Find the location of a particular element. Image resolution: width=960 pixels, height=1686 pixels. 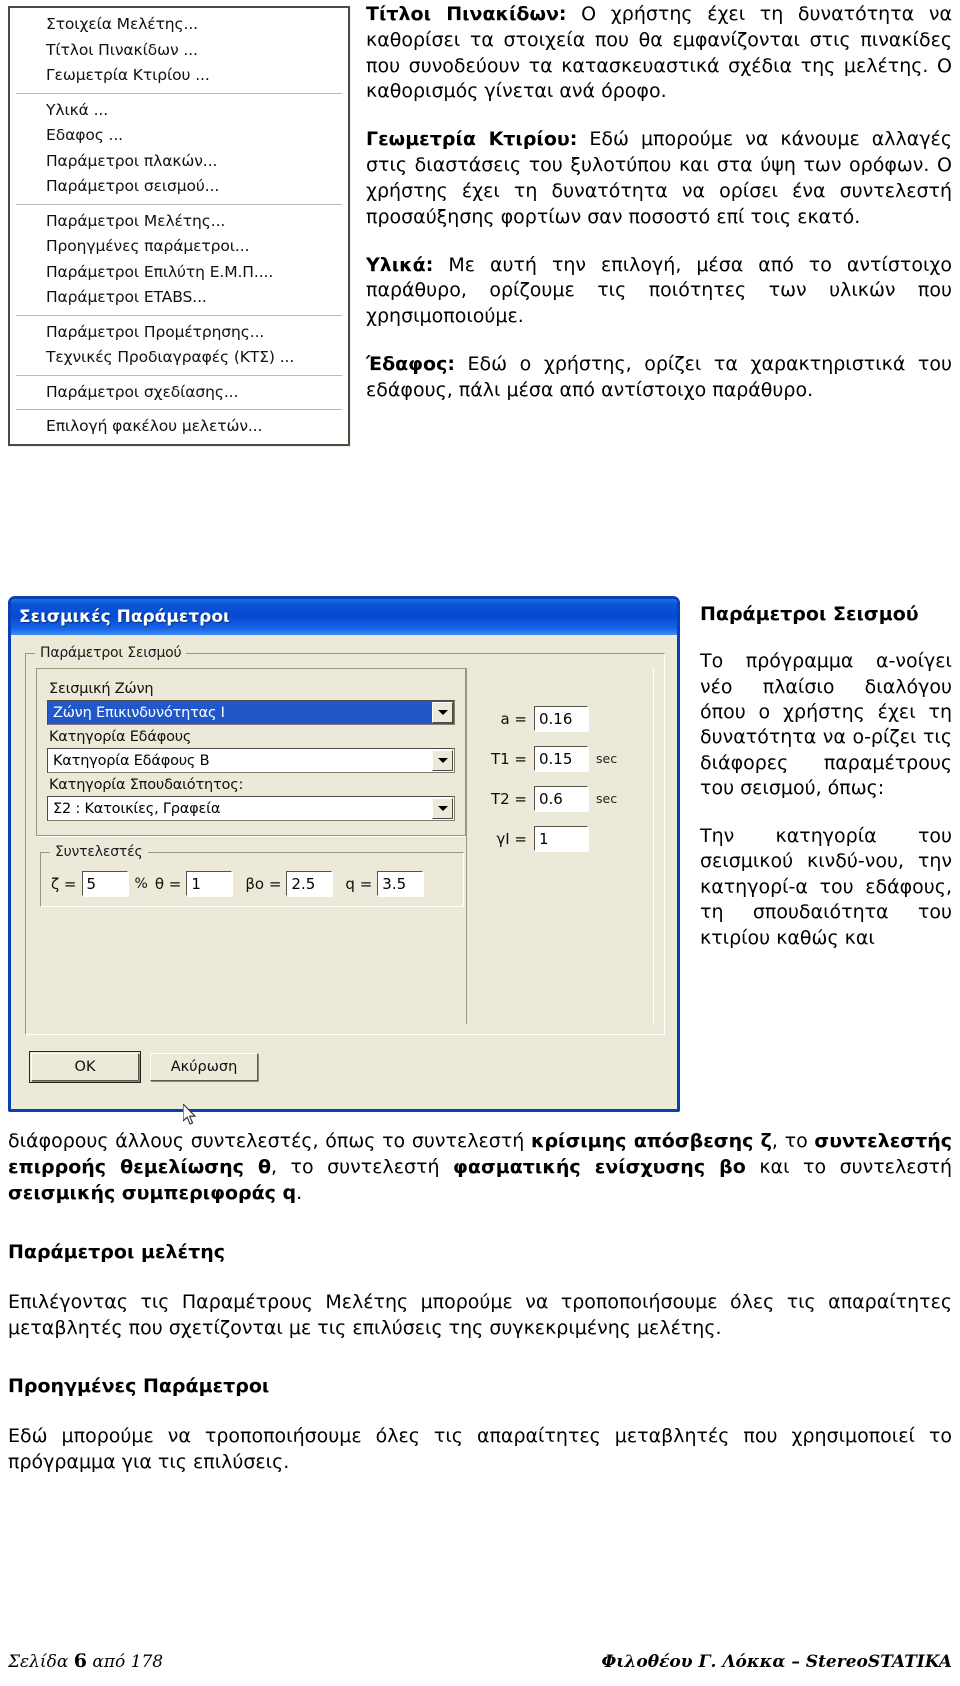

input-zeta: 5 is located at coordinates (104, 883).